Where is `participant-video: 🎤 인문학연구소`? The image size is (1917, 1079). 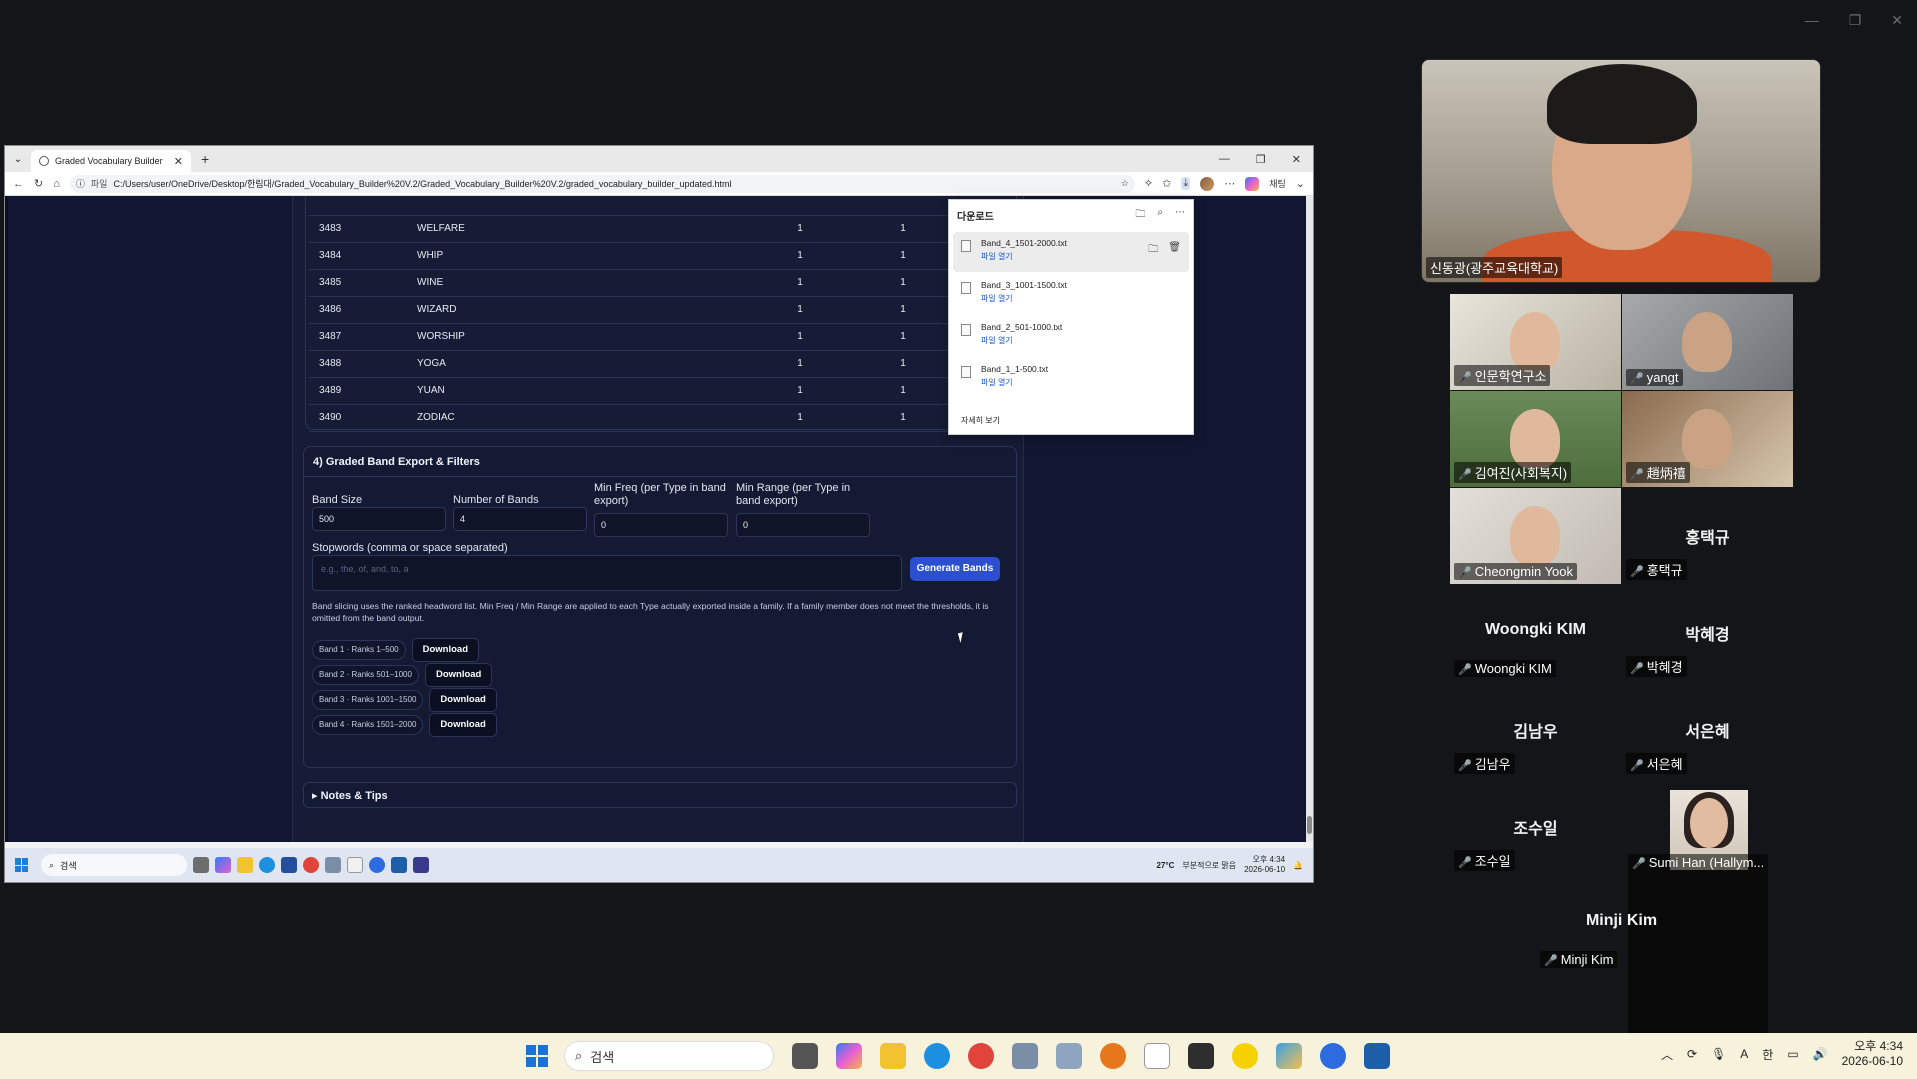
participant-video: 🎤 인문학연구소 is located at coordinates (1535, 342).